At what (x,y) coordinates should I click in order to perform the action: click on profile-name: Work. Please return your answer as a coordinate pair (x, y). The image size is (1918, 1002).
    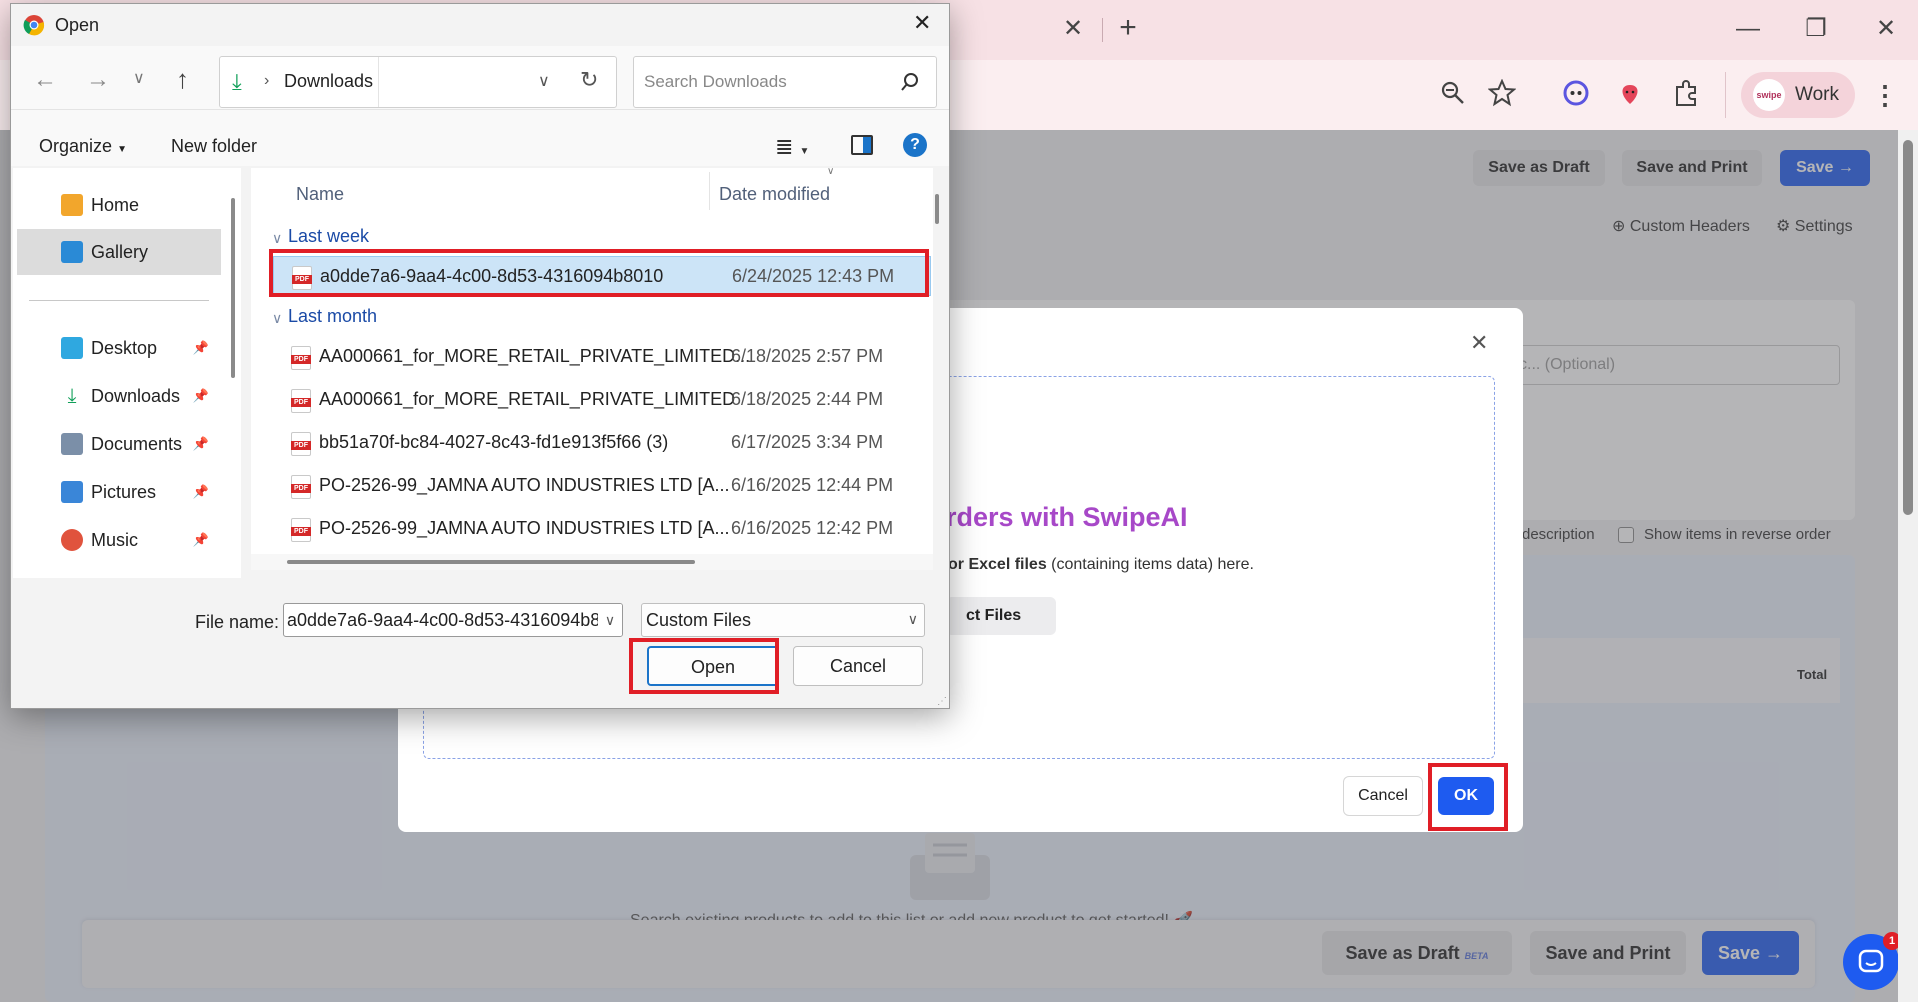
    Looking at the image, I should click on (1817, 94).